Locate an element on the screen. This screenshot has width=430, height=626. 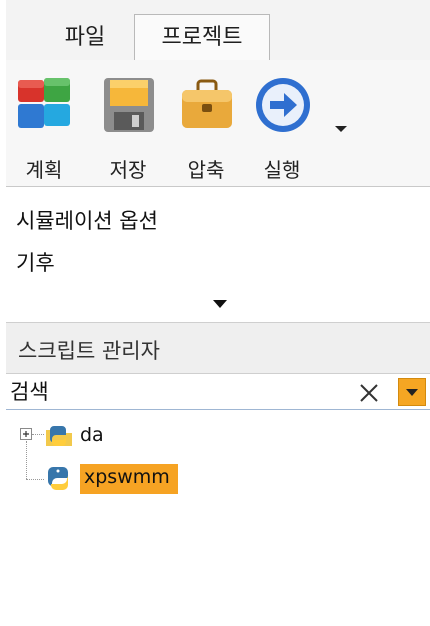
run-label: 실행 is located at coordinates (282, 170).